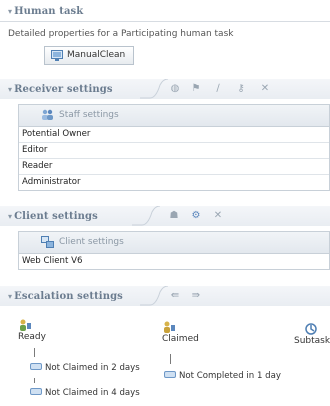 This screenshot has height=406, width=330. What do you see at coordinates (47, 242) in the screenshot?
I see `client-icon` at bounding box center [47, 242].